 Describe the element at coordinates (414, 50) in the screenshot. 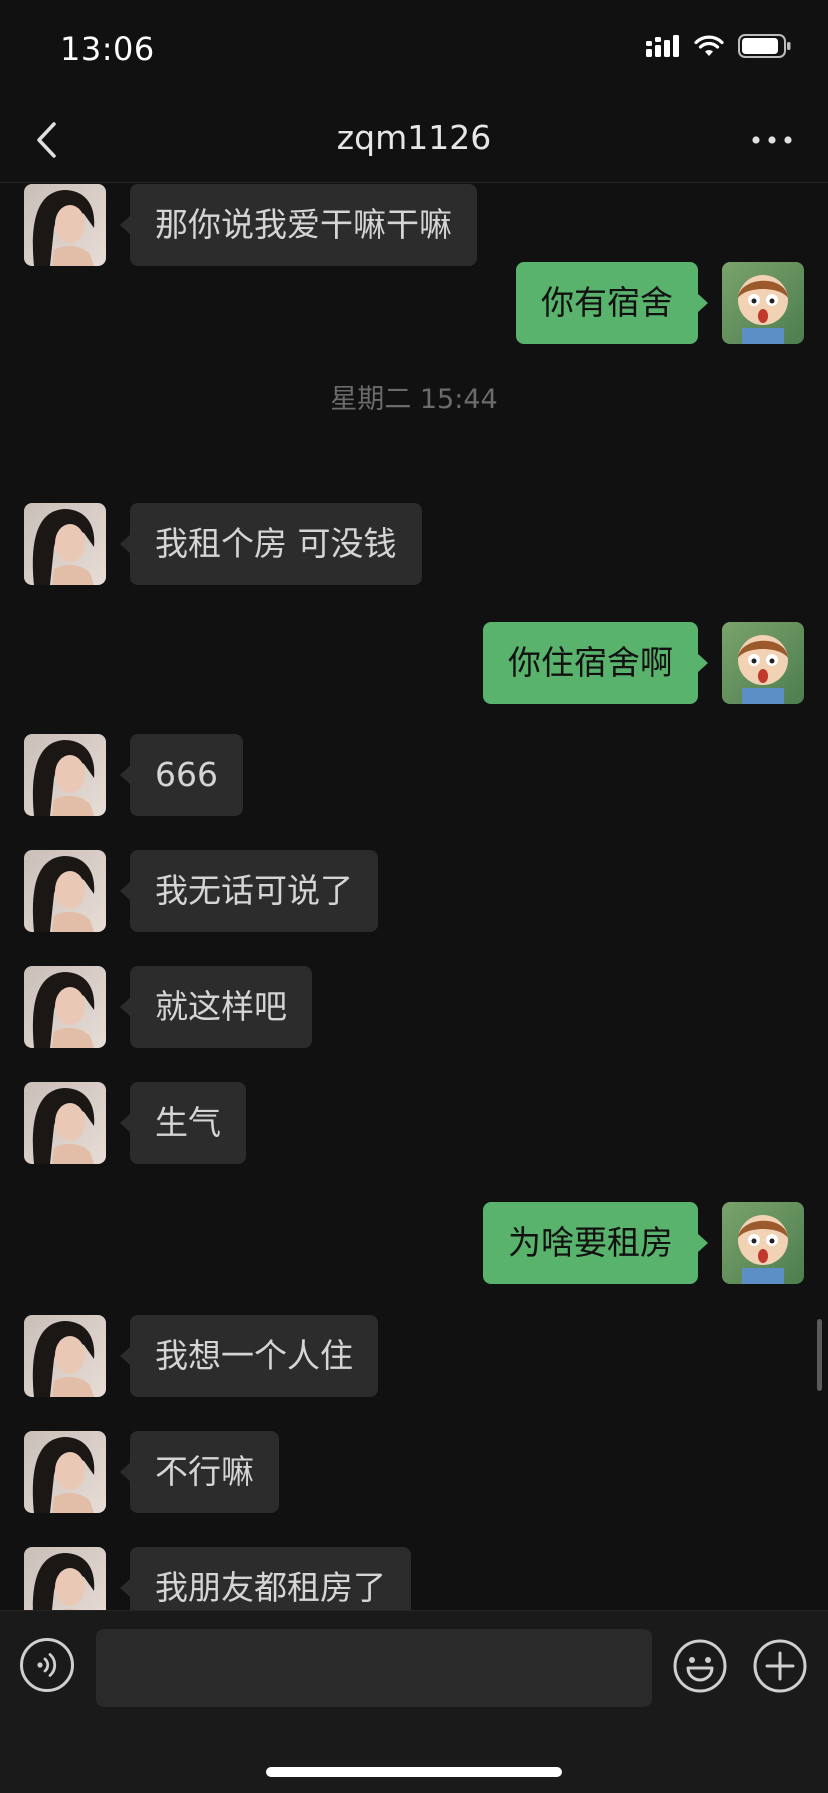

I see `status-bar: 13:06` at that location.